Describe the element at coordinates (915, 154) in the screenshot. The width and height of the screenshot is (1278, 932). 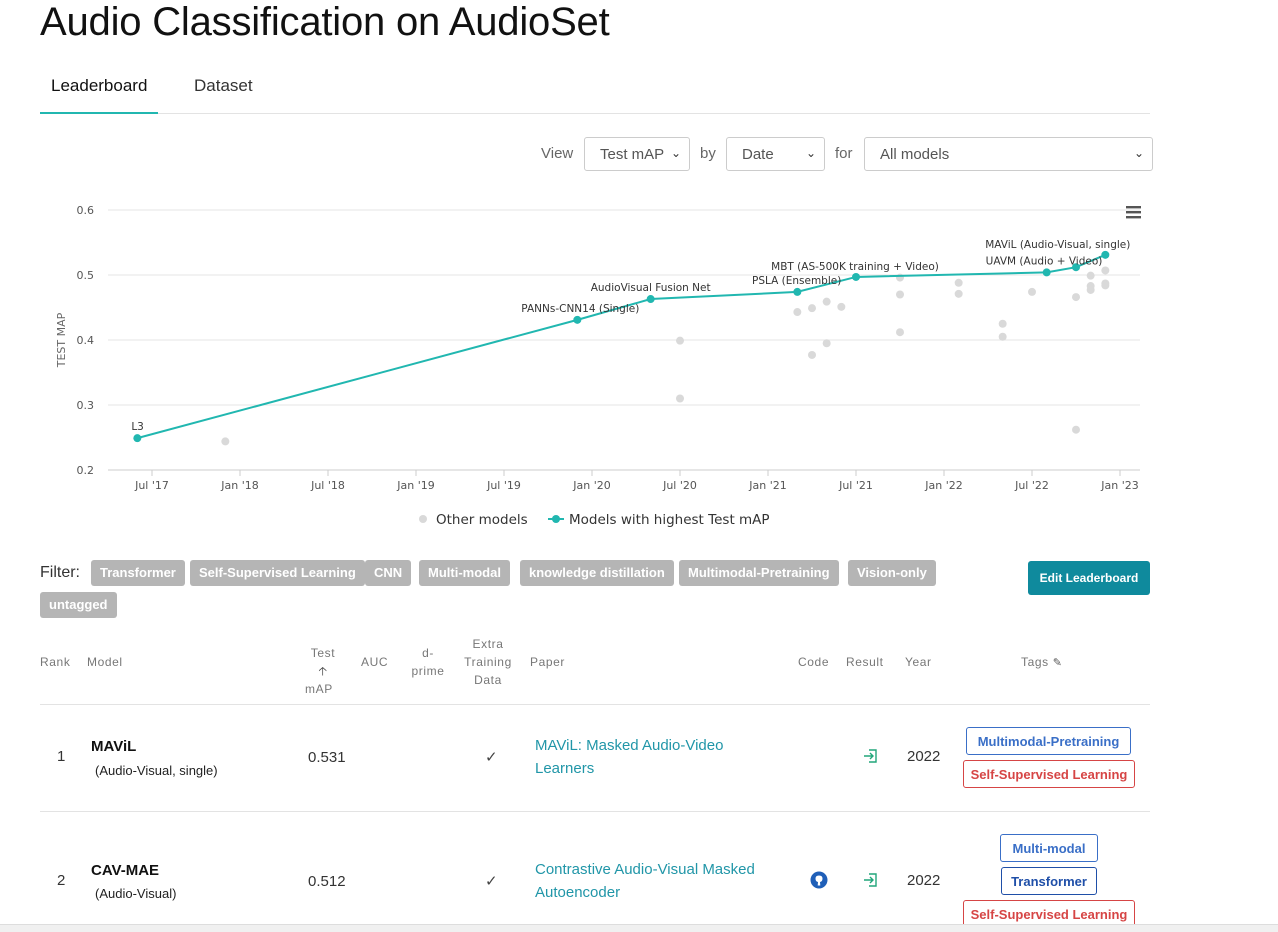
I see `models-select-value: All models` at that location.